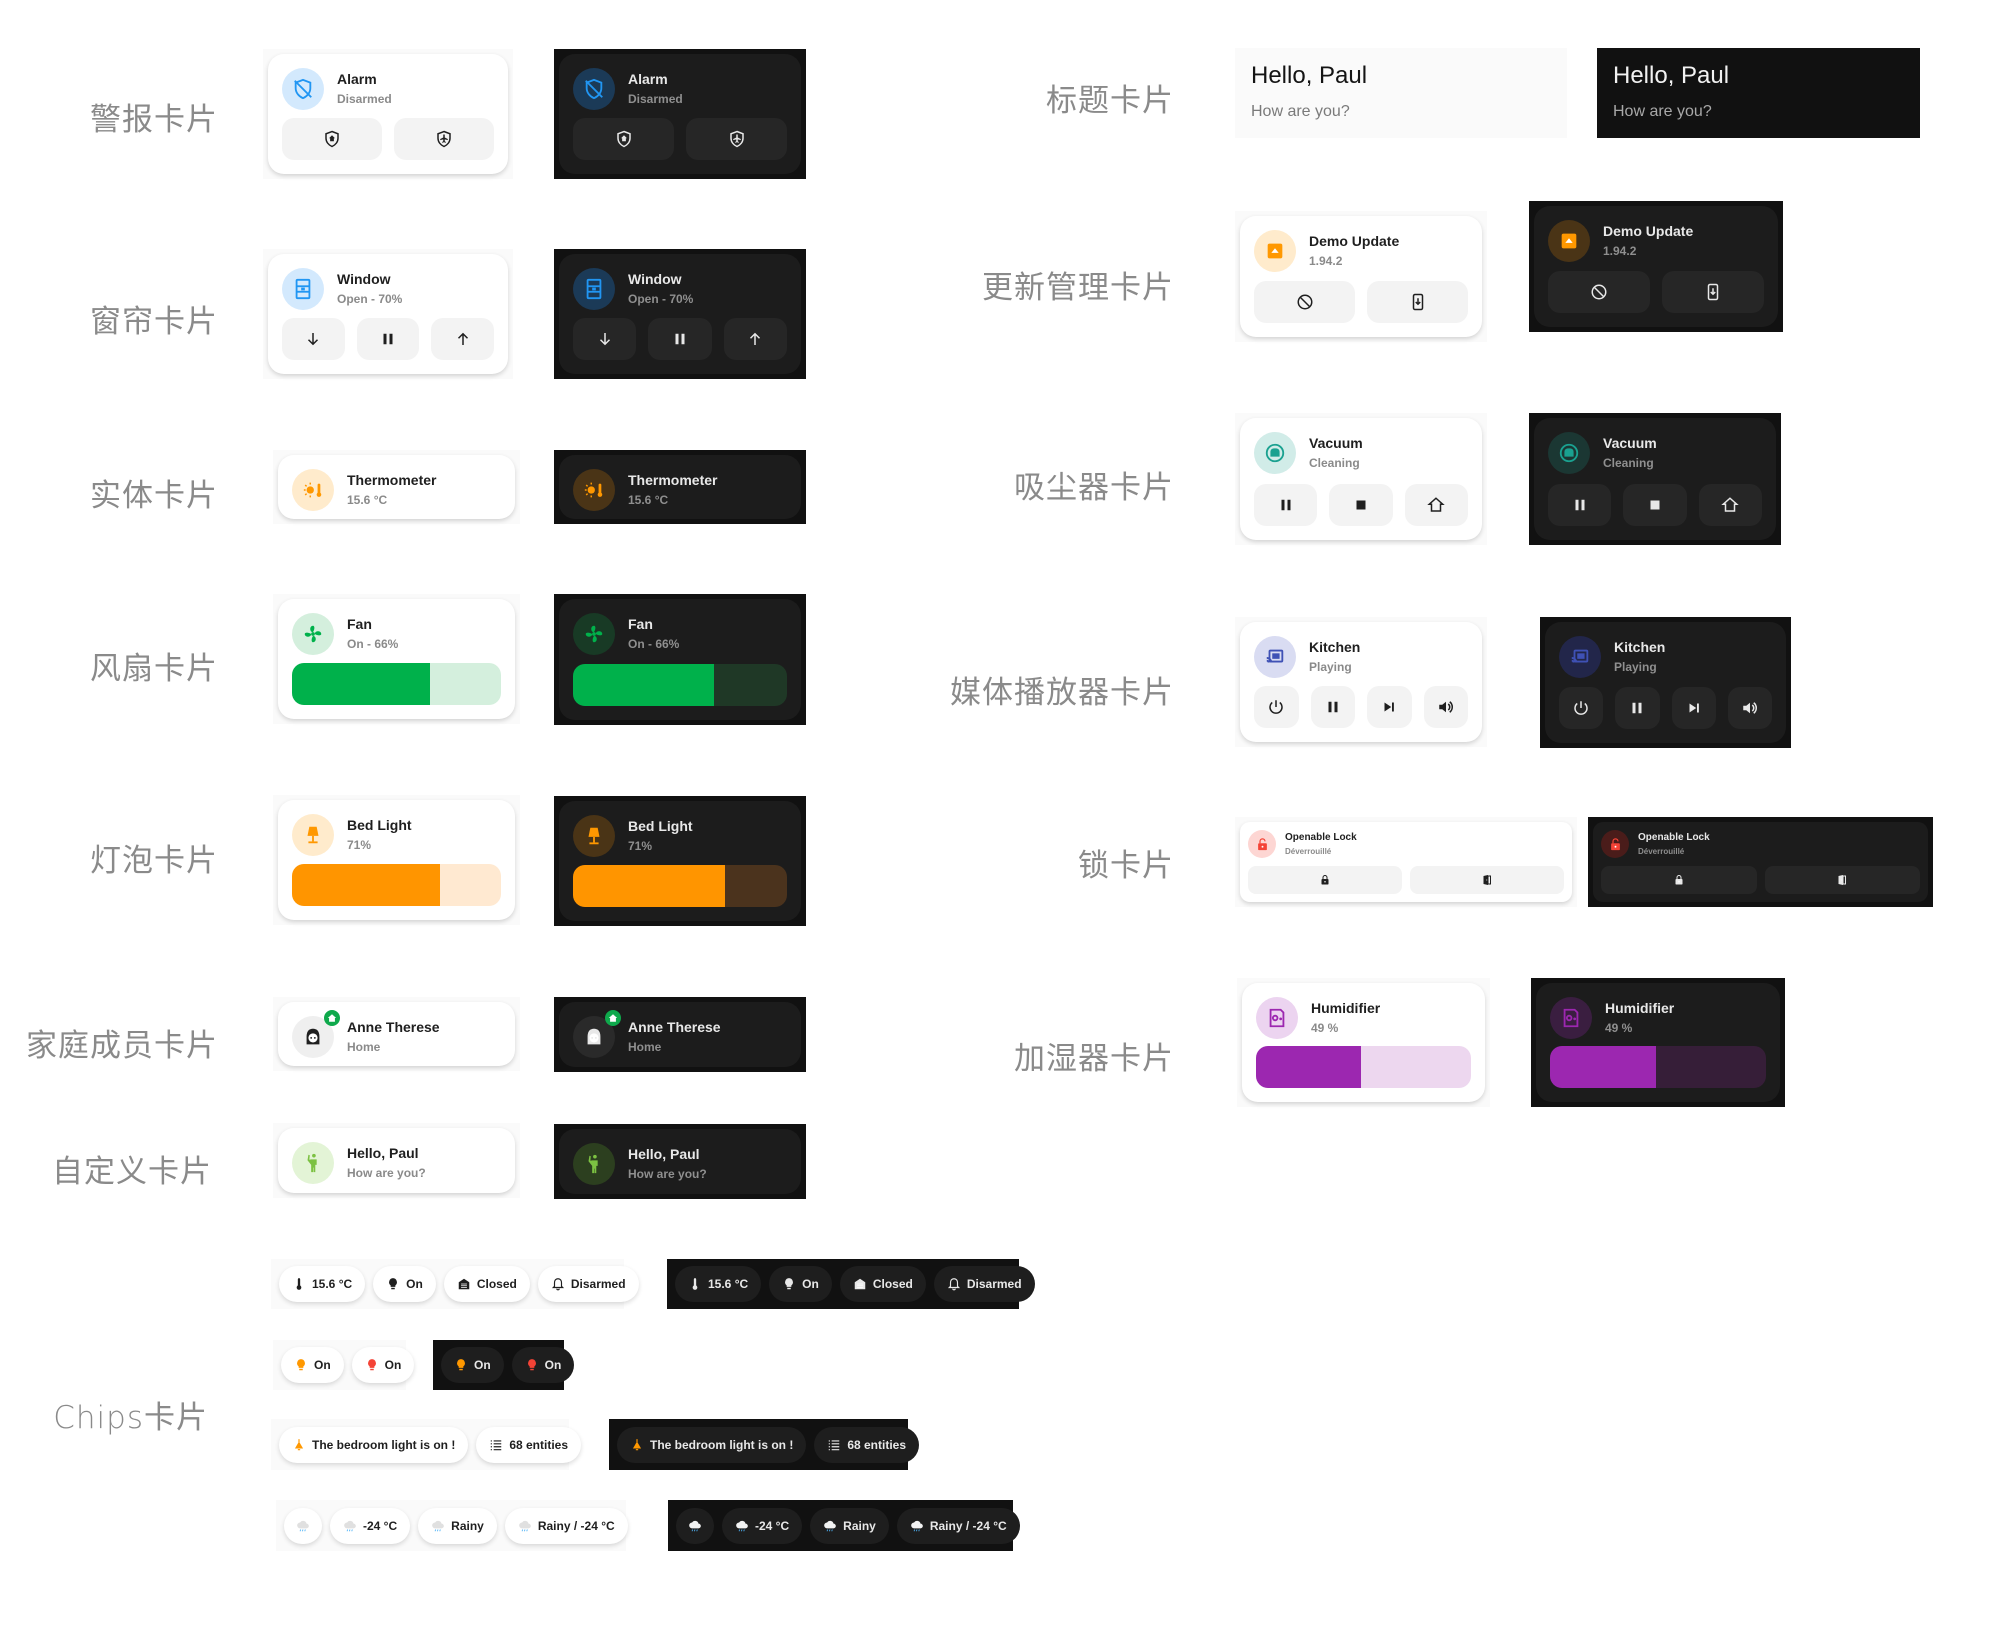 This screenshot has height=1649, width=2000. I want to click on entity-card: Thermometer 15.6 °C, so click(396, 487).